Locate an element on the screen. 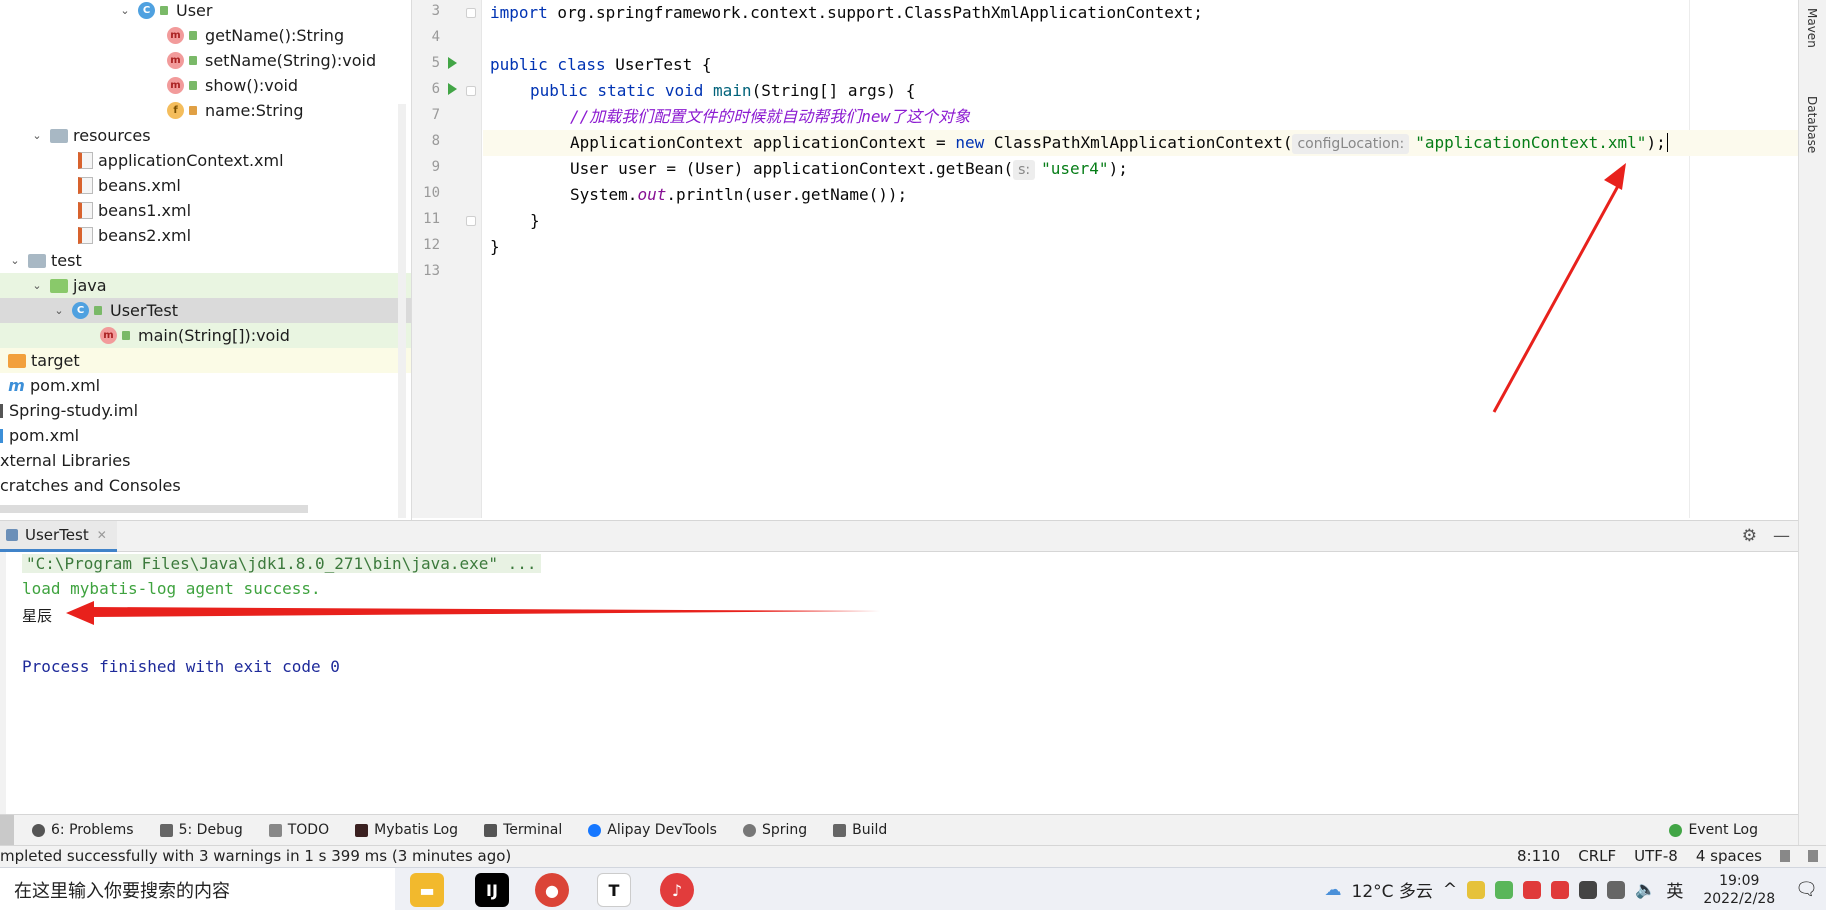 This screenshot has width=1826, height=910. tool-problems: 6: Problems is located at coordinates (83, 830).